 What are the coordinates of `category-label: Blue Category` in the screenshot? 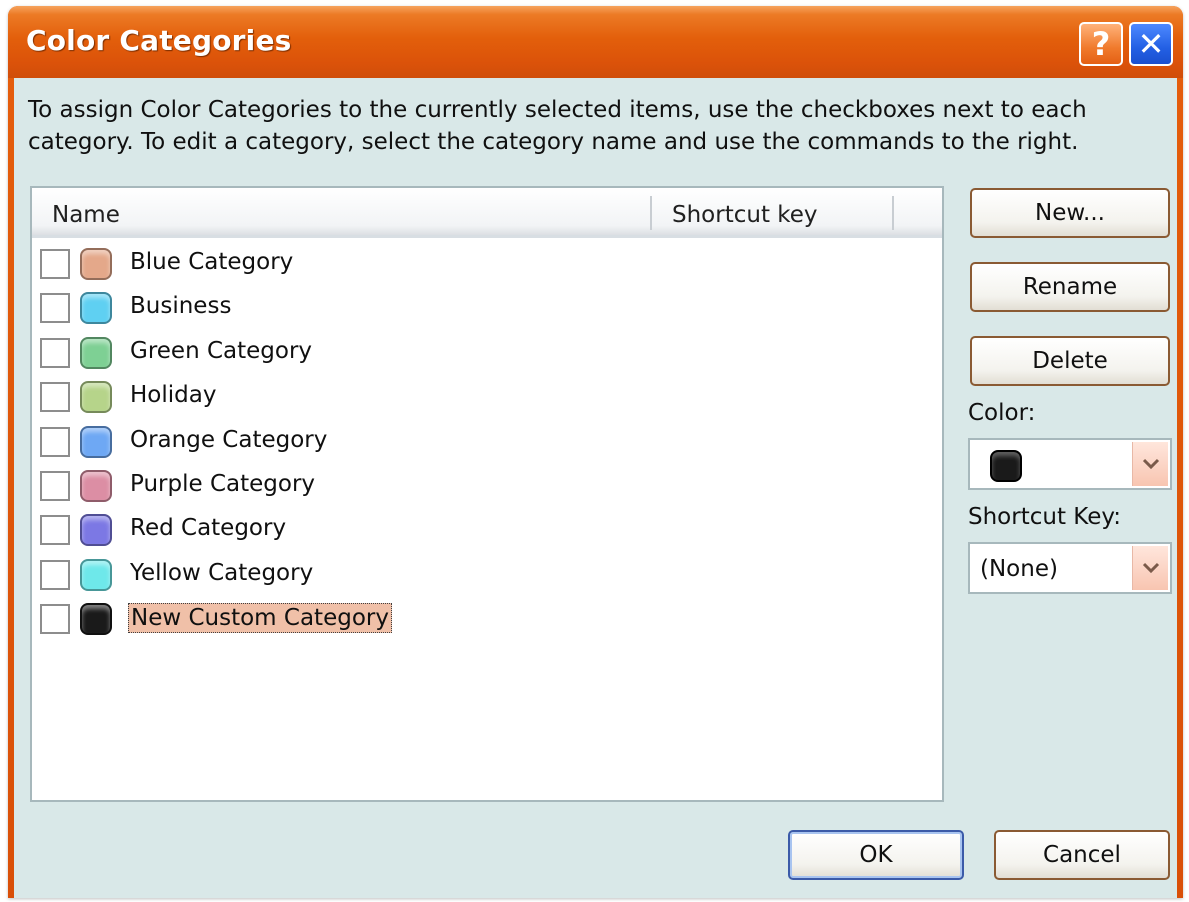 It's located at (211, 262).